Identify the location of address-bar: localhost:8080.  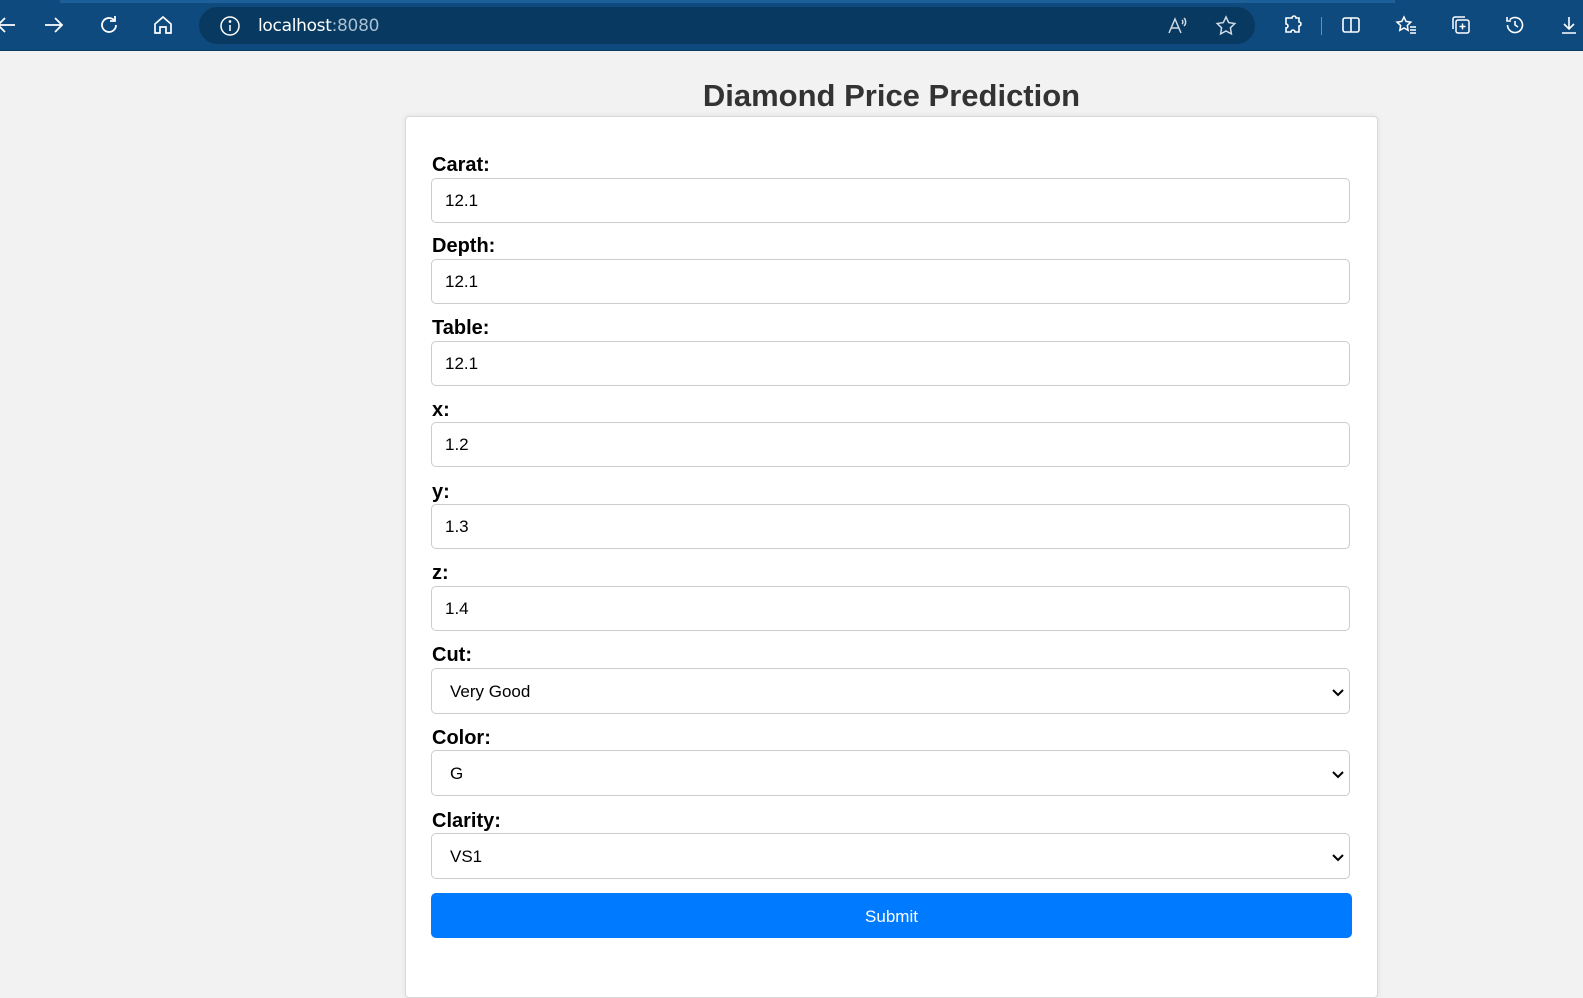
(727, 25).